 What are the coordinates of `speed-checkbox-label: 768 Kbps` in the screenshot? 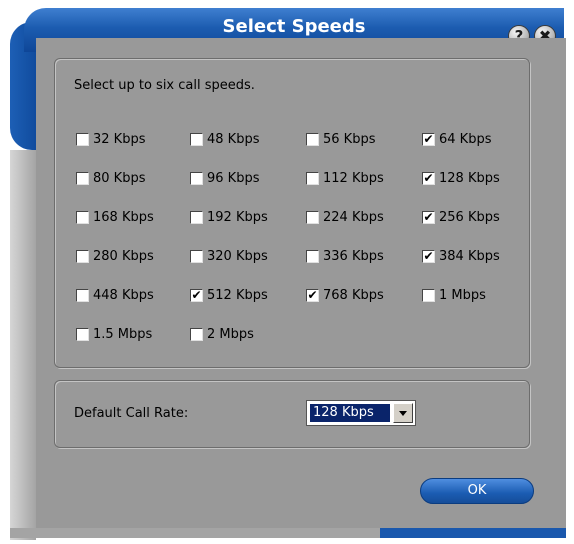 It's located at (353, 295).